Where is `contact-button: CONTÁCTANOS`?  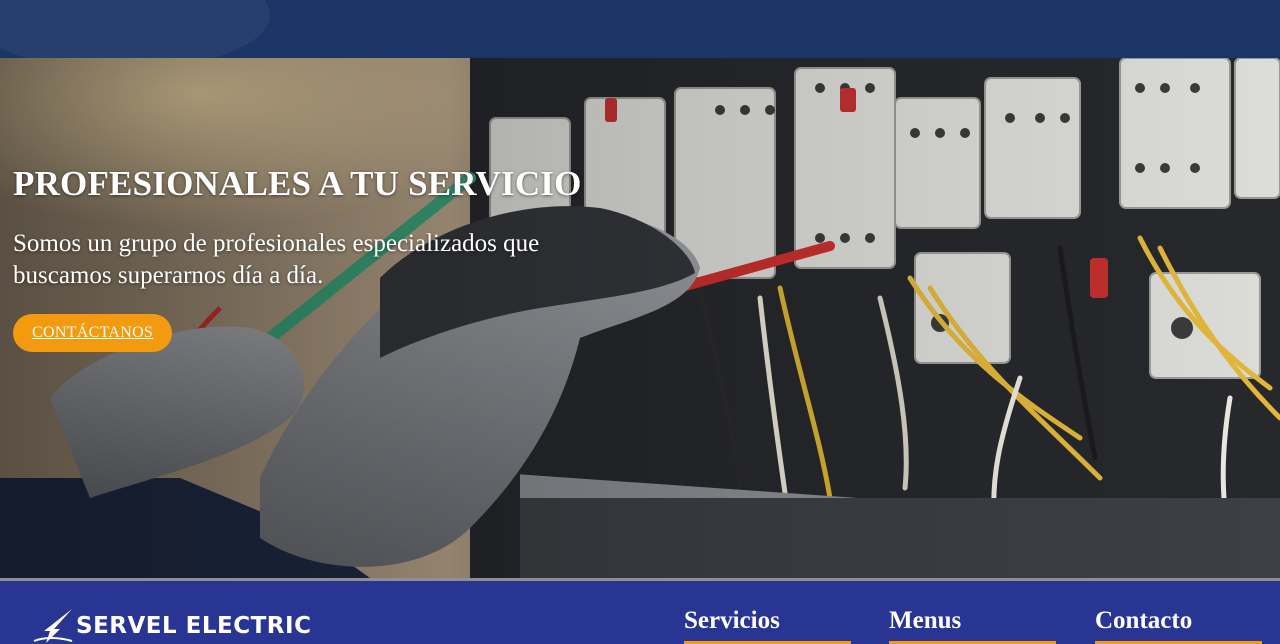
contact-button: CONTÁCTANOS is located at coordinates (93, 333).